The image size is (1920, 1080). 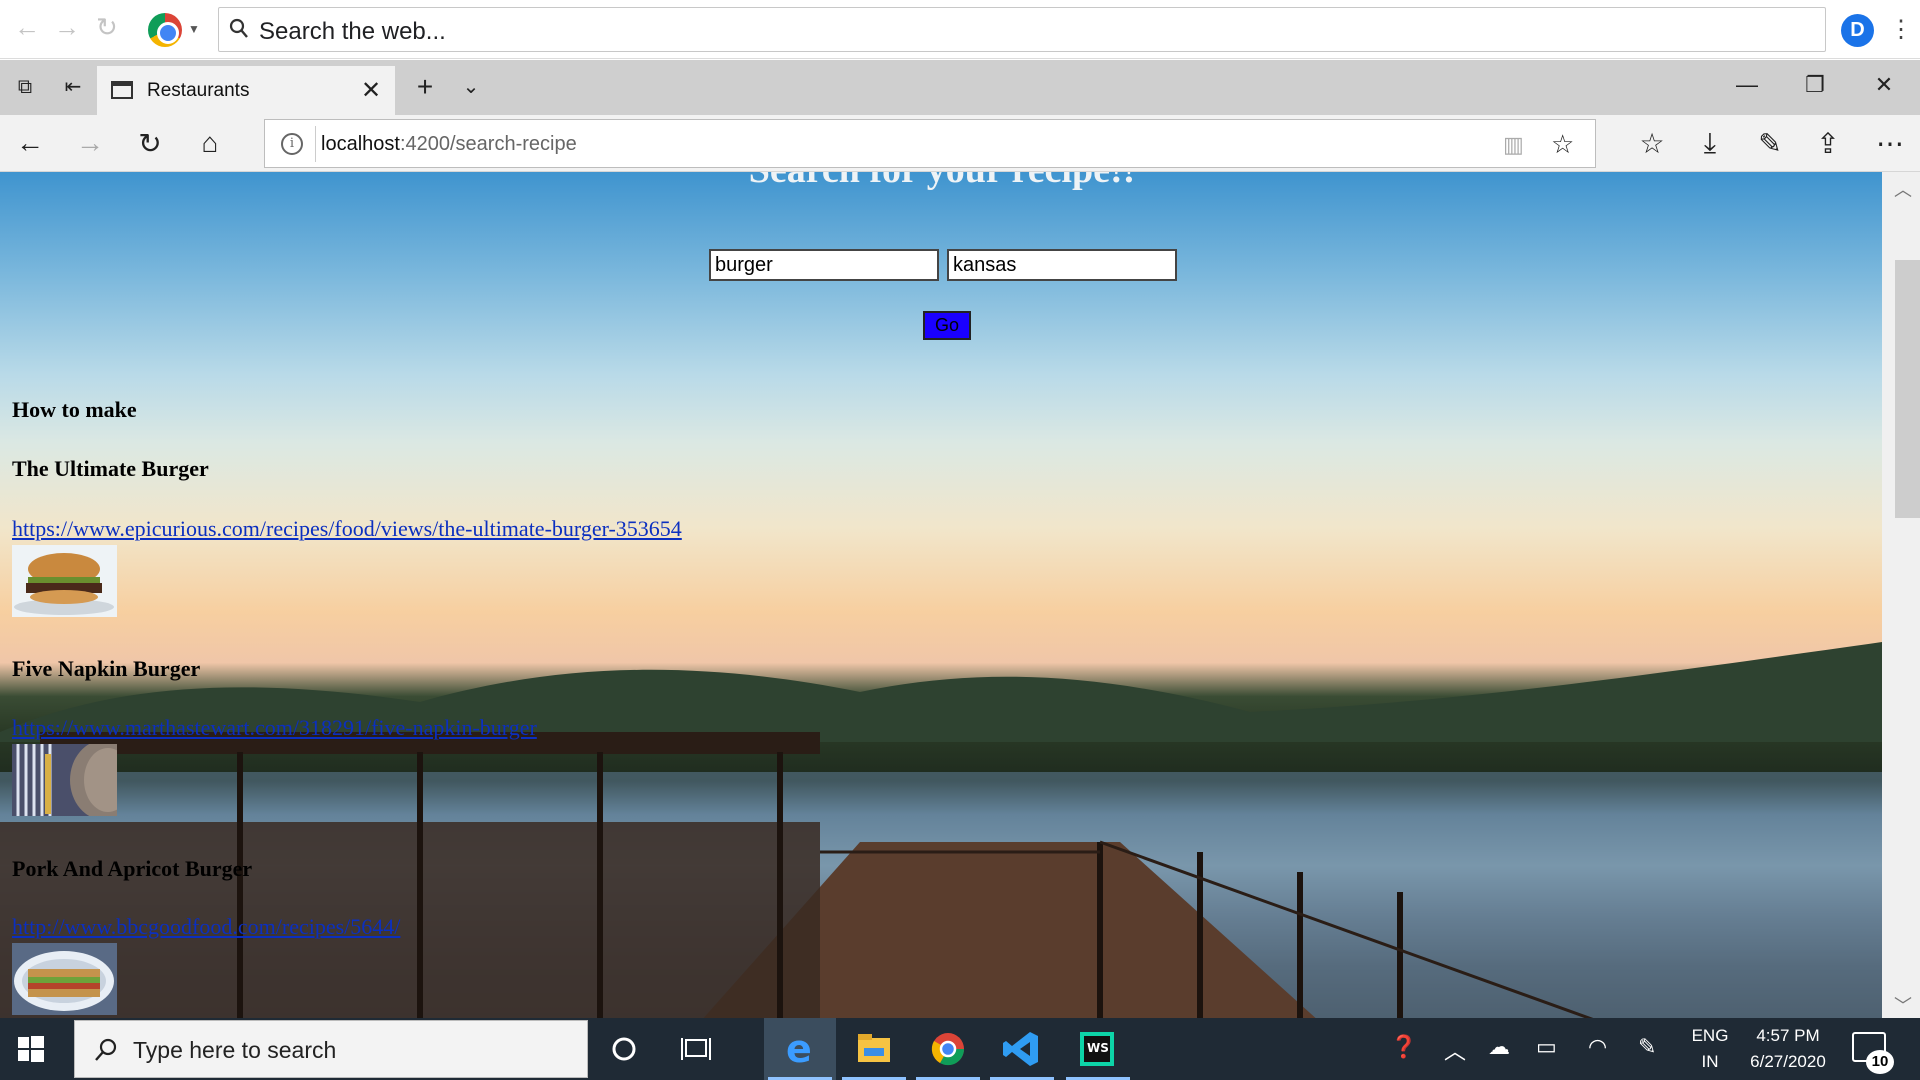 I want to click on webstorm-taskbar-icon: WS, so click(x=1098, y=1049).